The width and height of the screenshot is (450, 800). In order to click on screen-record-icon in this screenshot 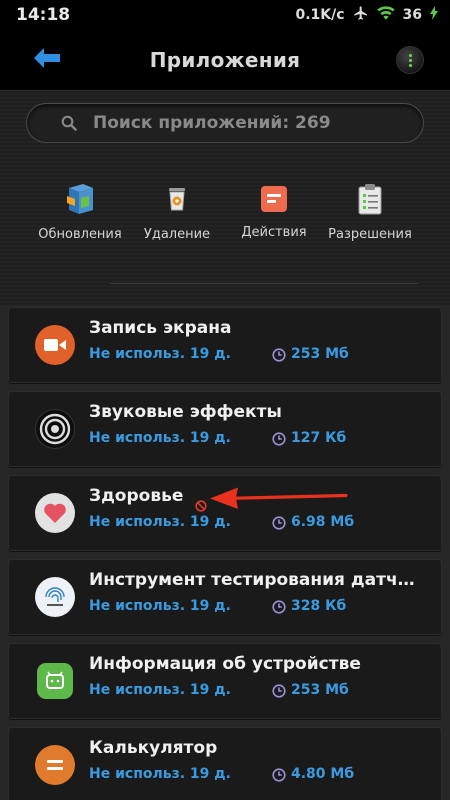, I will do `click(55, 345)`.